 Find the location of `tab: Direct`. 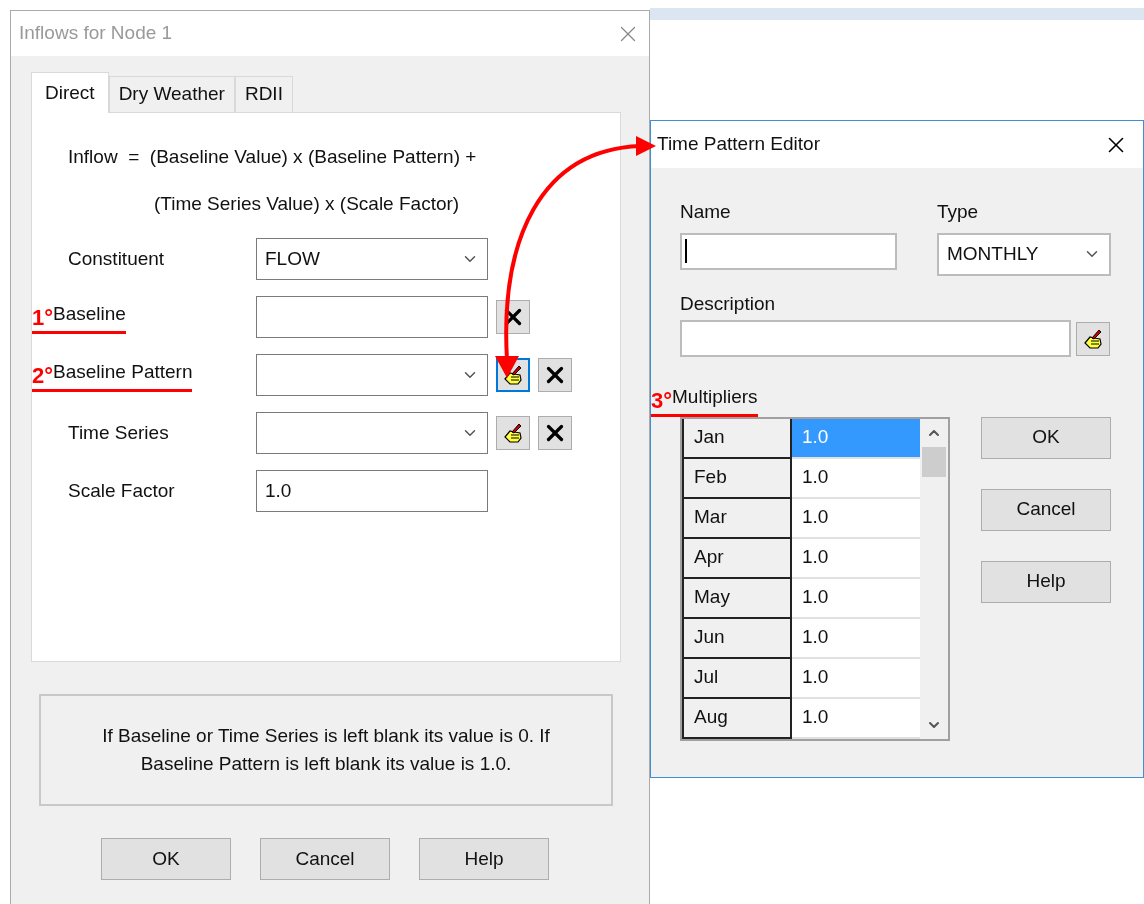

tab: Direct is located at coordinates (70, 92).